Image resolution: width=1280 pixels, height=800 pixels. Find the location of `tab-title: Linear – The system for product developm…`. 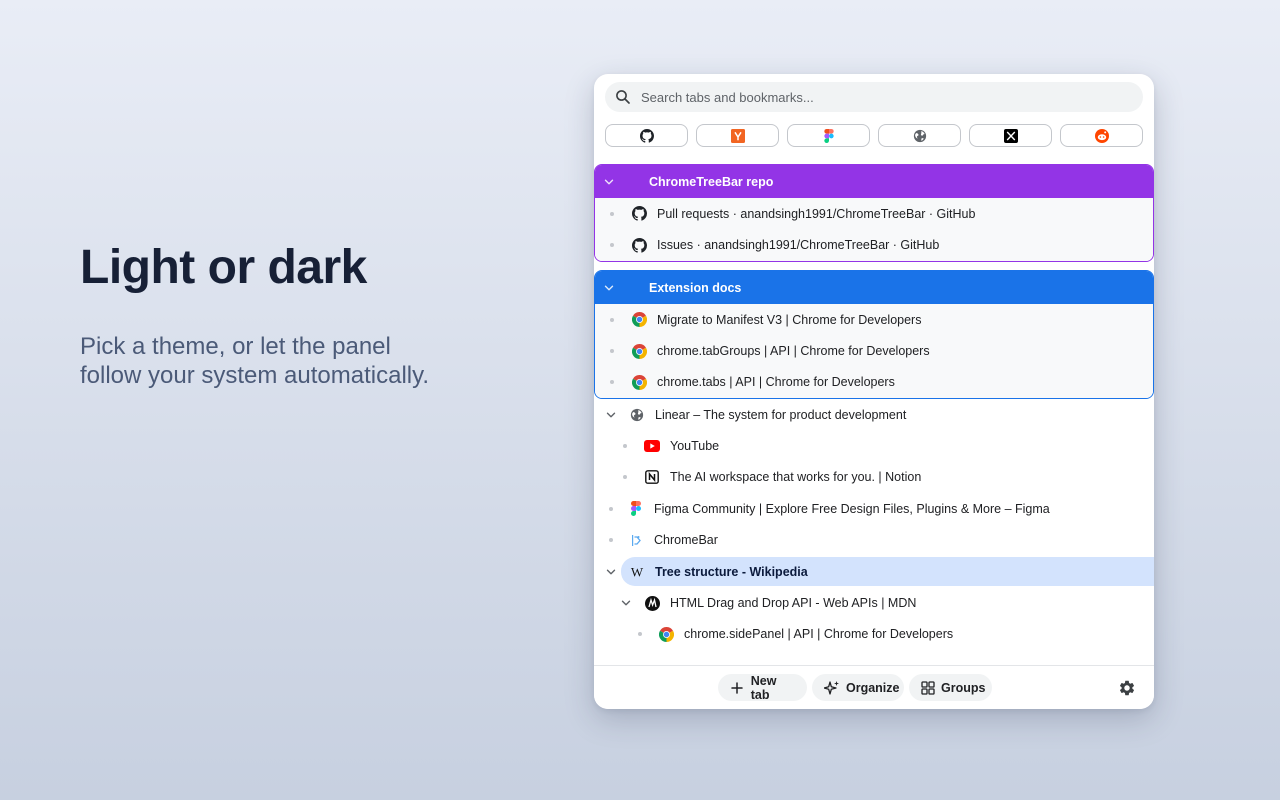

tab-title: Linear – The system for product developm… is located at coordinates (781, 414).